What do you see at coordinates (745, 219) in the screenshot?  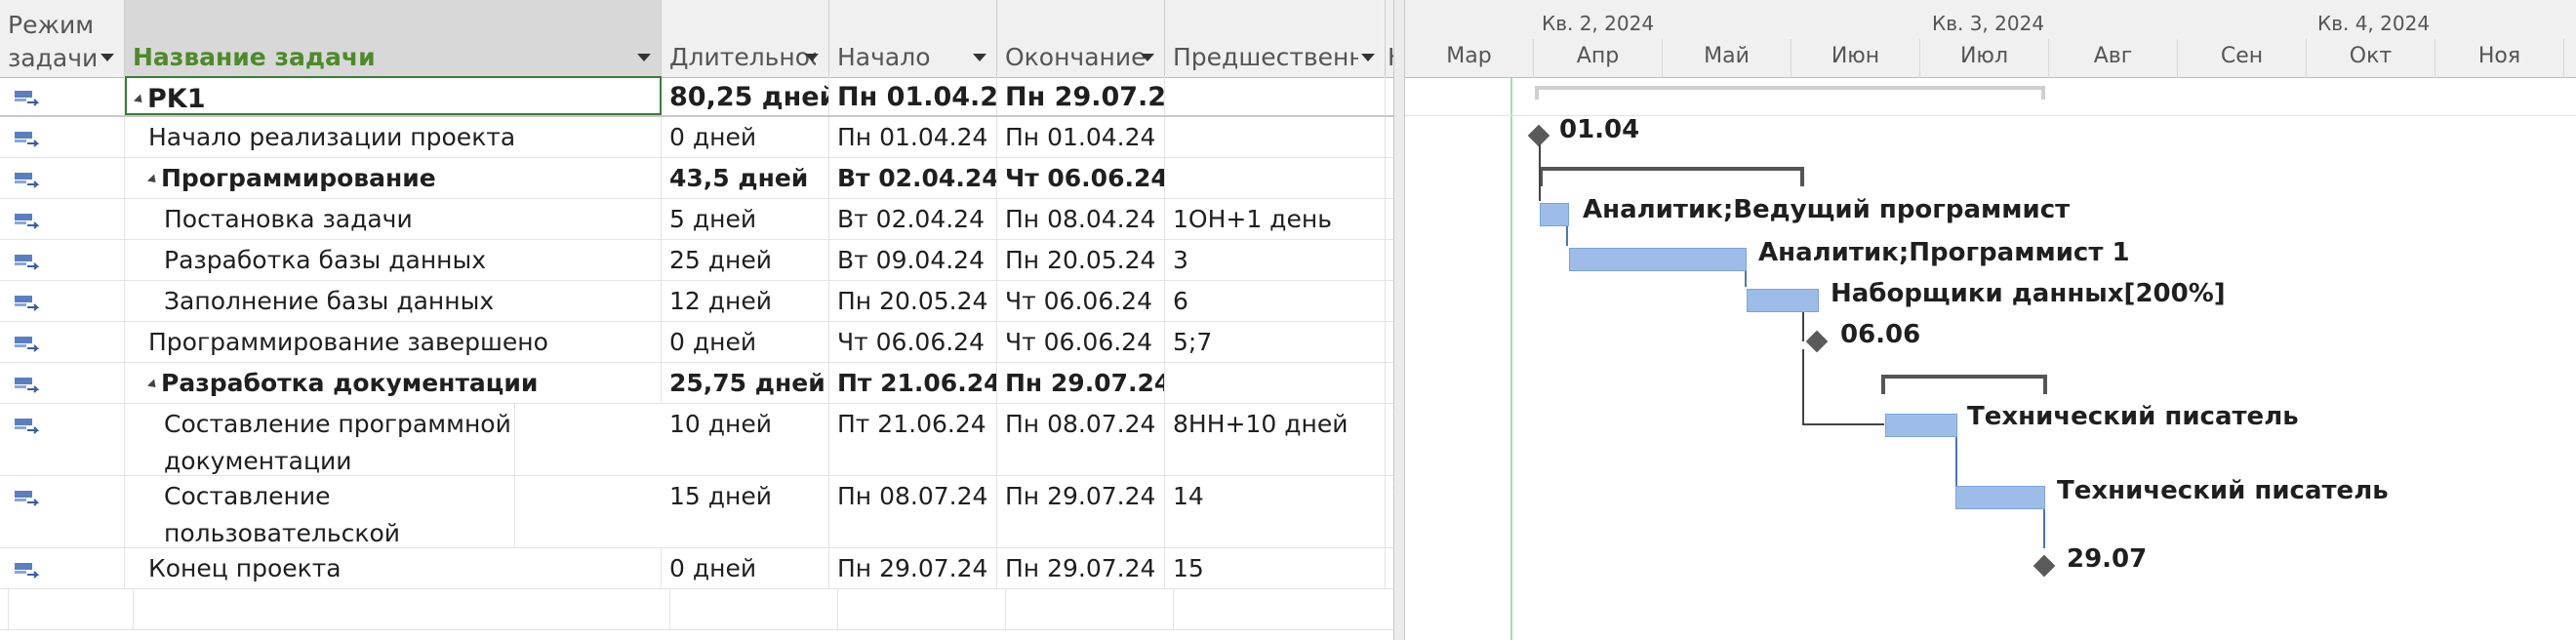 I see `cell-duration: 5 дней` at bounding box center [745, 219].